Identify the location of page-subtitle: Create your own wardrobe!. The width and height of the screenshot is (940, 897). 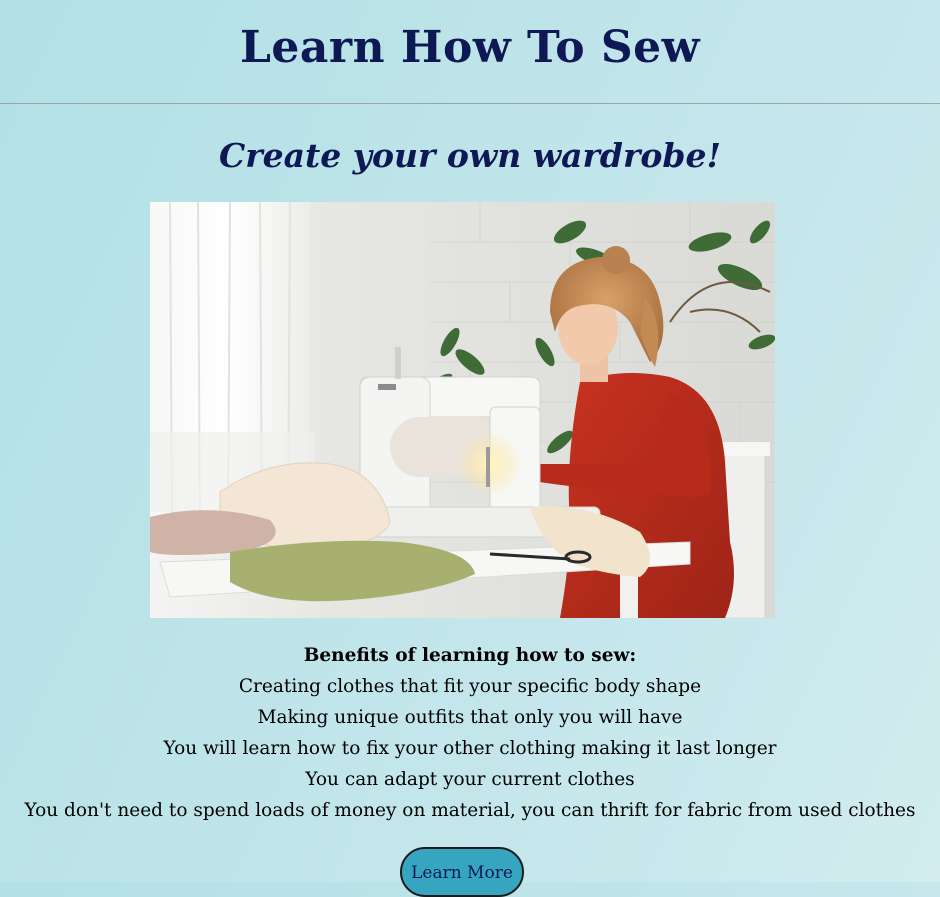
(470, 155).